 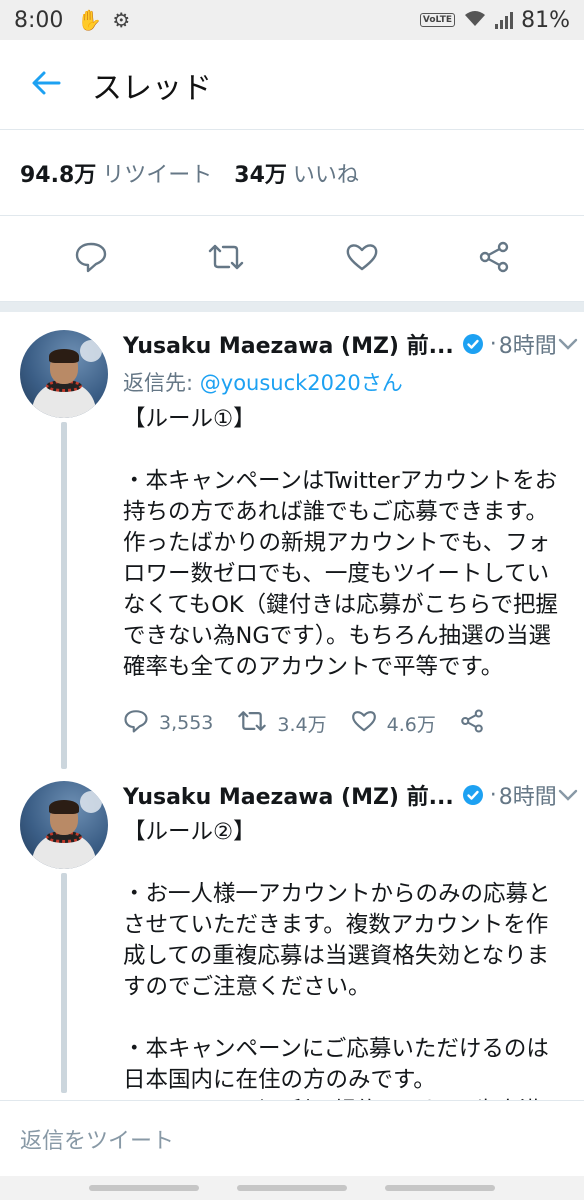 I want to click on signal-icon, so click(x=504, y=20).